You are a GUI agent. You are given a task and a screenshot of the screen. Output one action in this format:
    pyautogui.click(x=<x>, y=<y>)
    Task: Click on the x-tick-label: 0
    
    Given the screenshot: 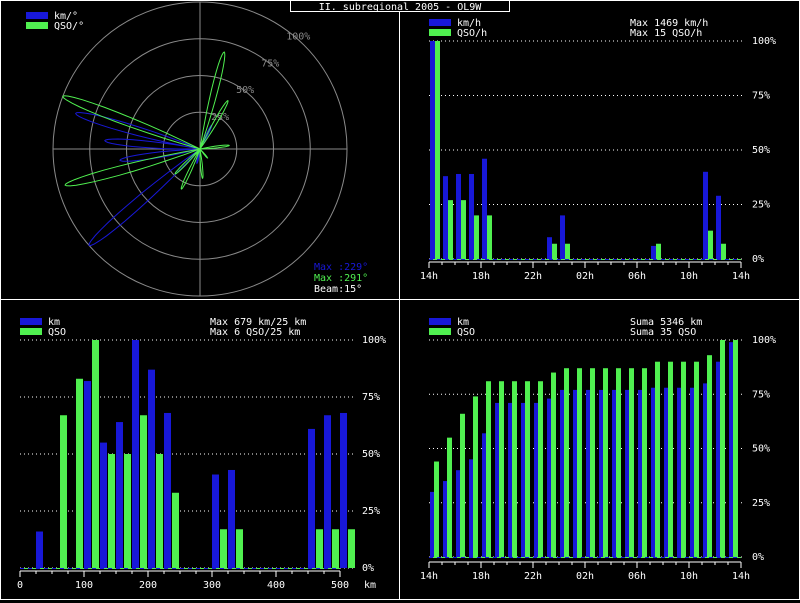 What is the action you would take?
    pyautogui.click(x=20, y=585)
    